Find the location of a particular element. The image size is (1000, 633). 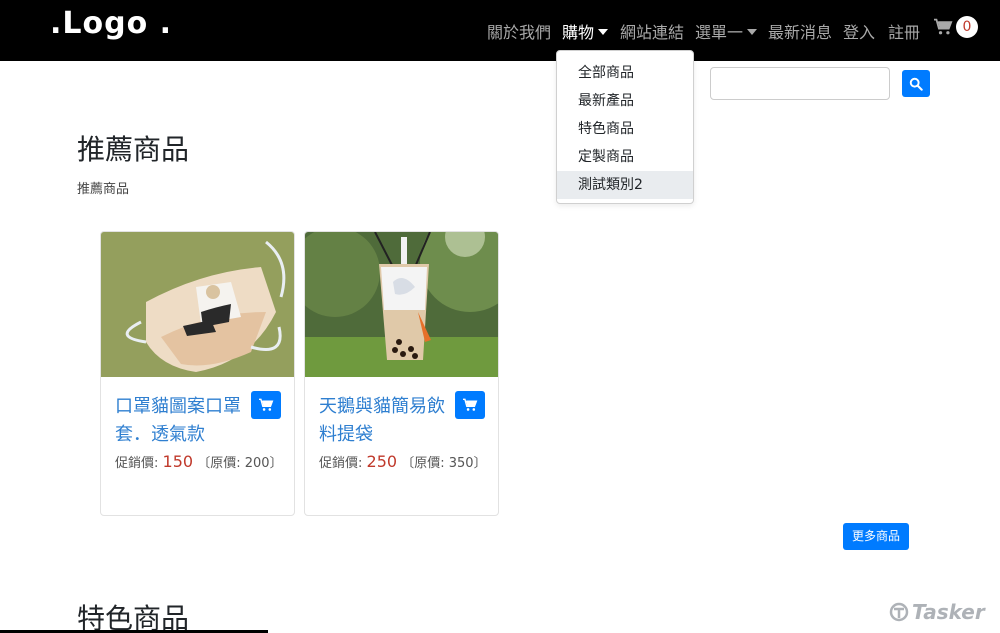

dropdown-item-all-products: 全部商品 is located at coordinates (625, 73).